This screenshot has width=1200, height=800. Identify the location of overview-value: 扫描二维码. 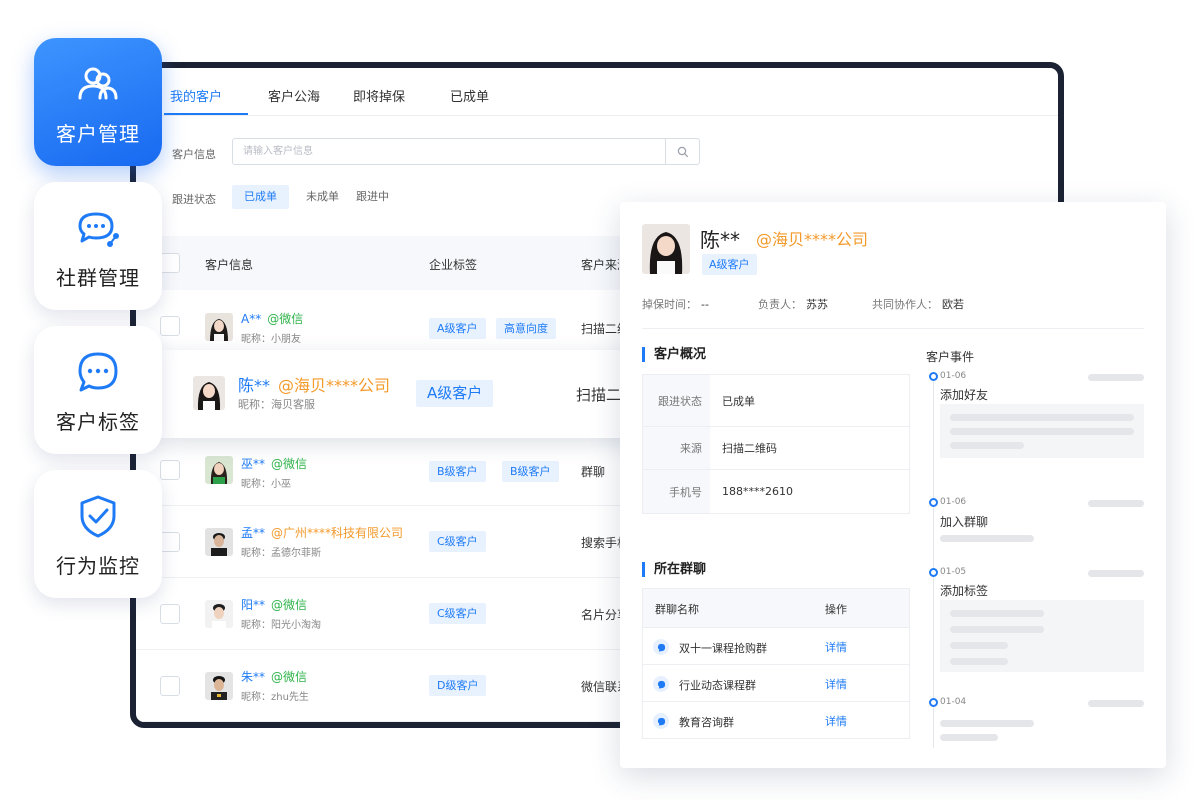
(749, 448).